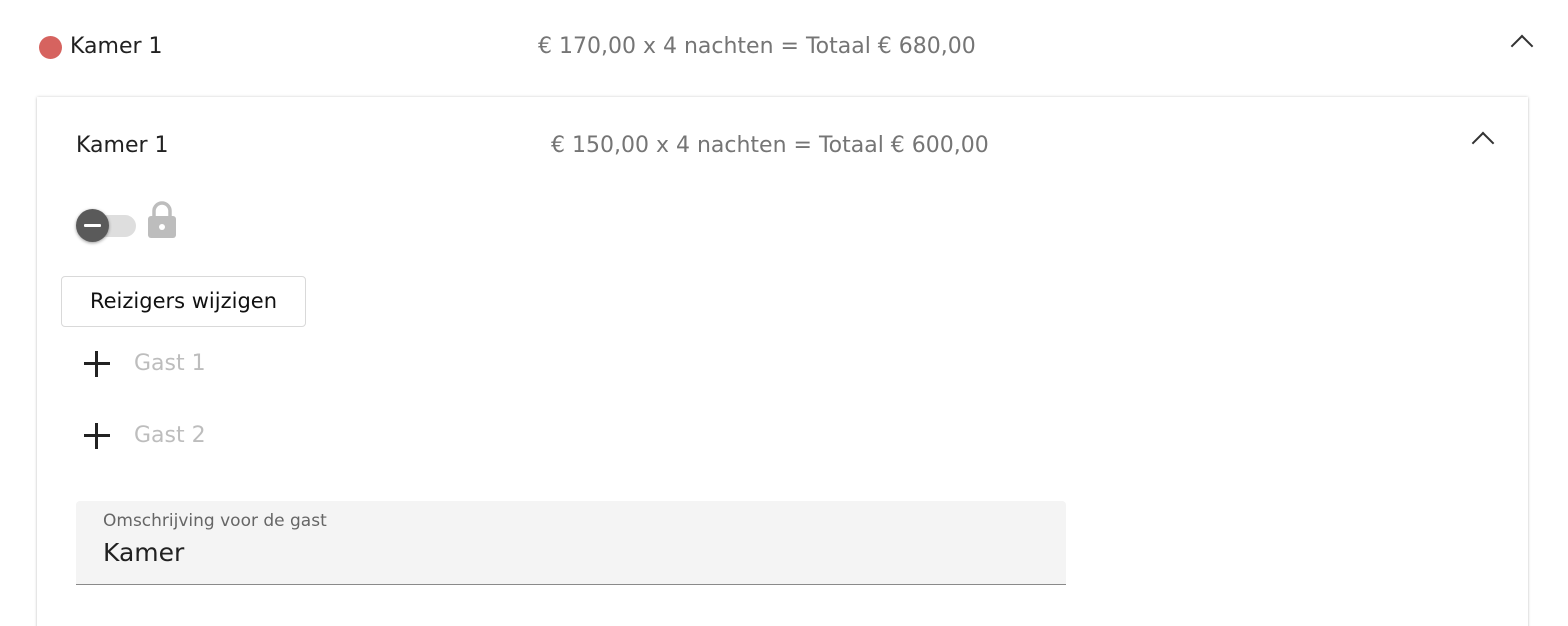 This screenshot has width=1568, height=626. I want to click on card-price-summary: € 150,00 x 4 nachten = Totaal € 600,00, so click(770, 145).